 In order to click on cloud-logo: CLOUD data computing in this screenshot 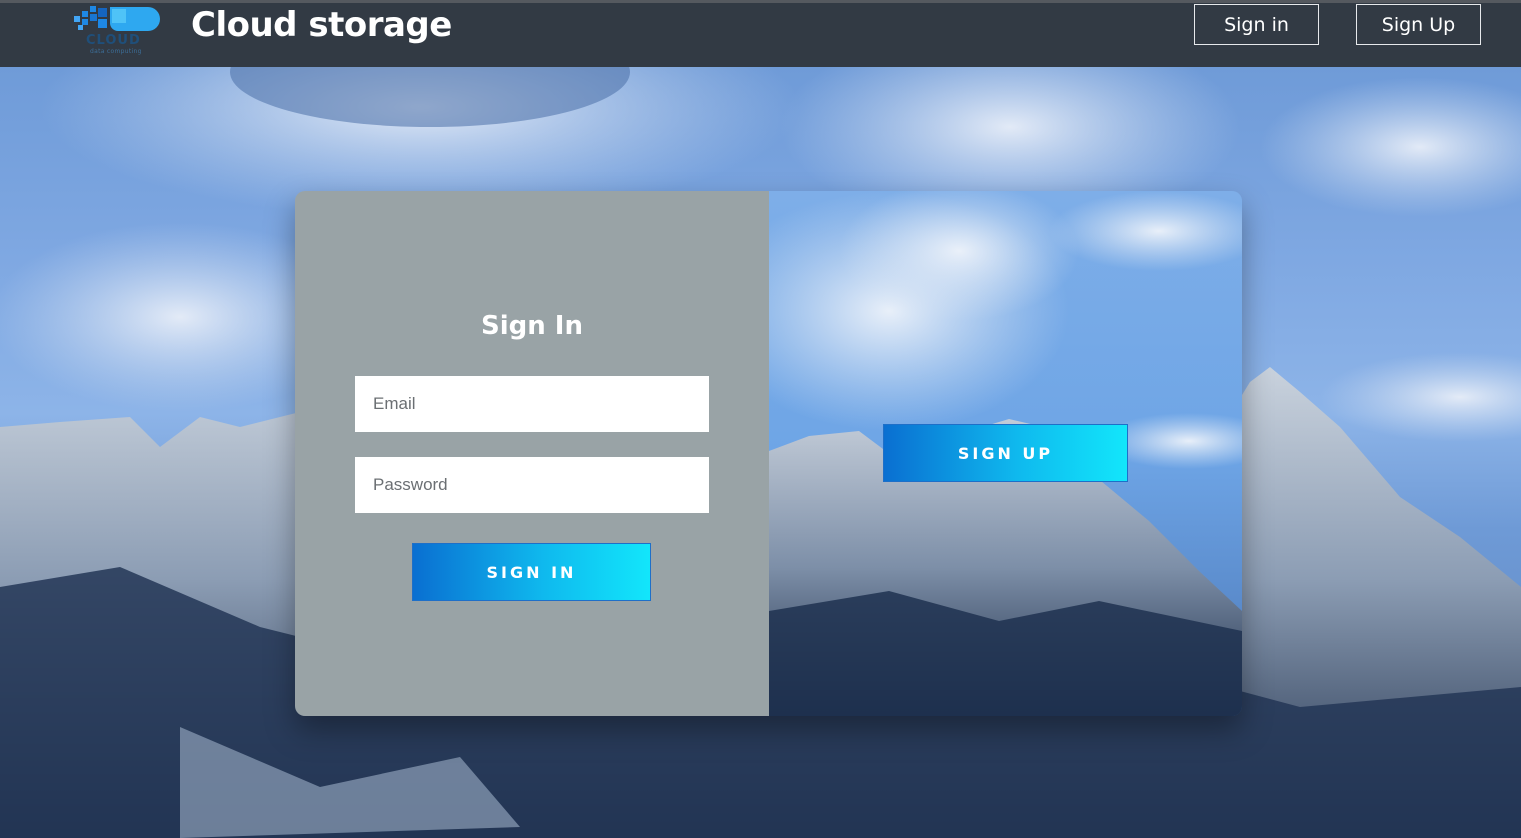, I will do `click(117, 35)`.